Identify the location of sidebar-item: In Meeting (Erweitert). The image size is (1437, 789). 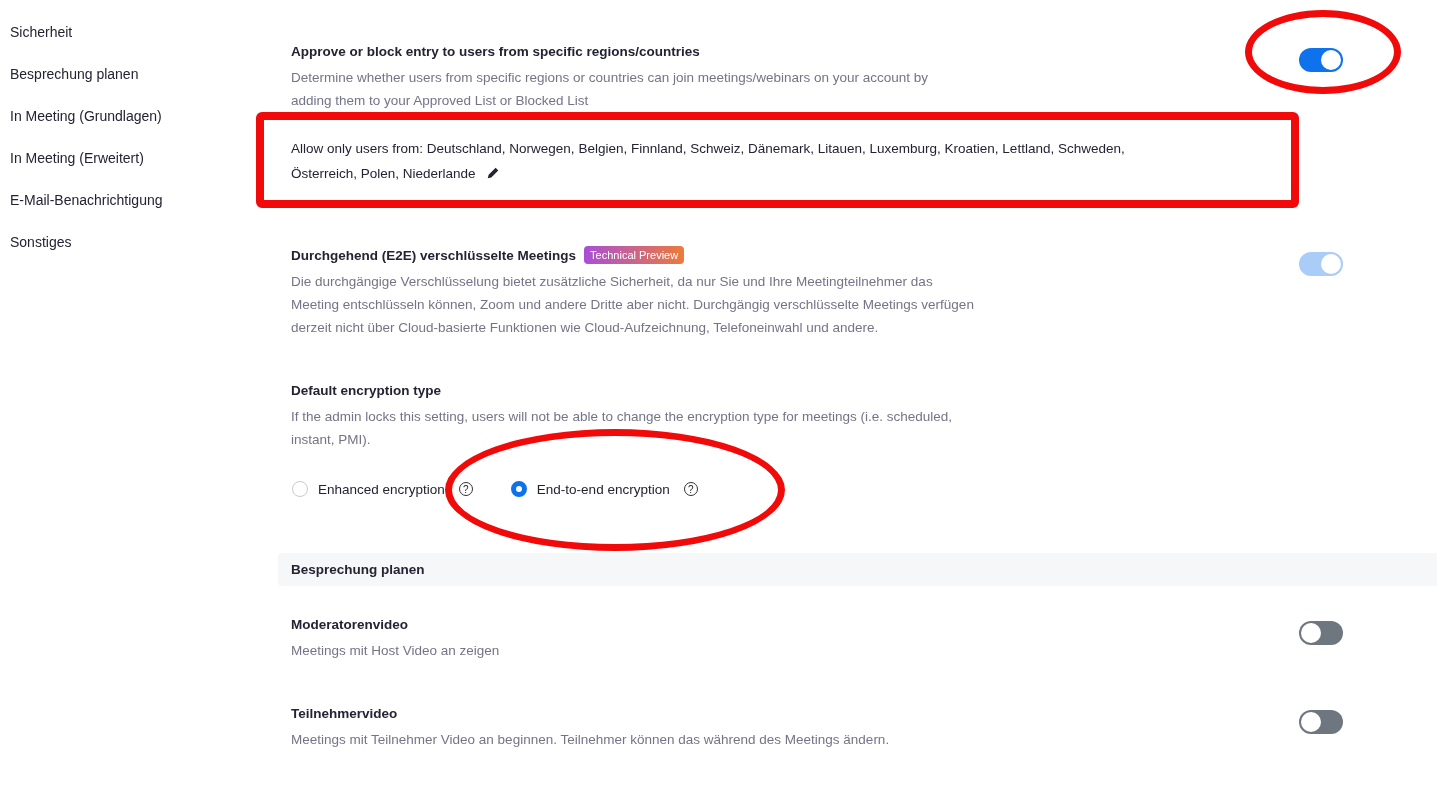
(77, 158).